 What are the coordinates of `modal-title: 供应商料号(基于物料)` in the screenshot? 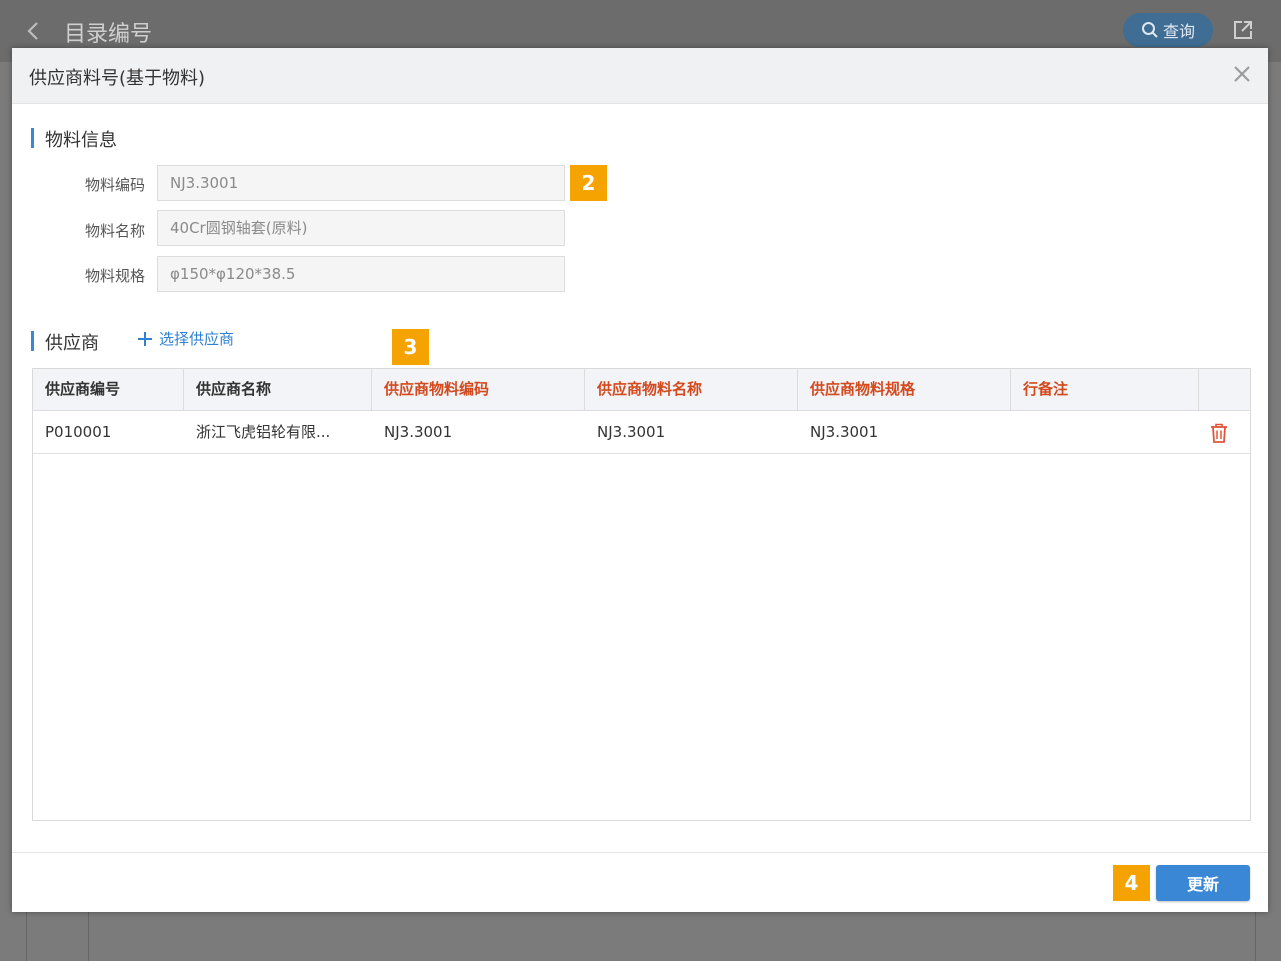 It's located at (117, 78).